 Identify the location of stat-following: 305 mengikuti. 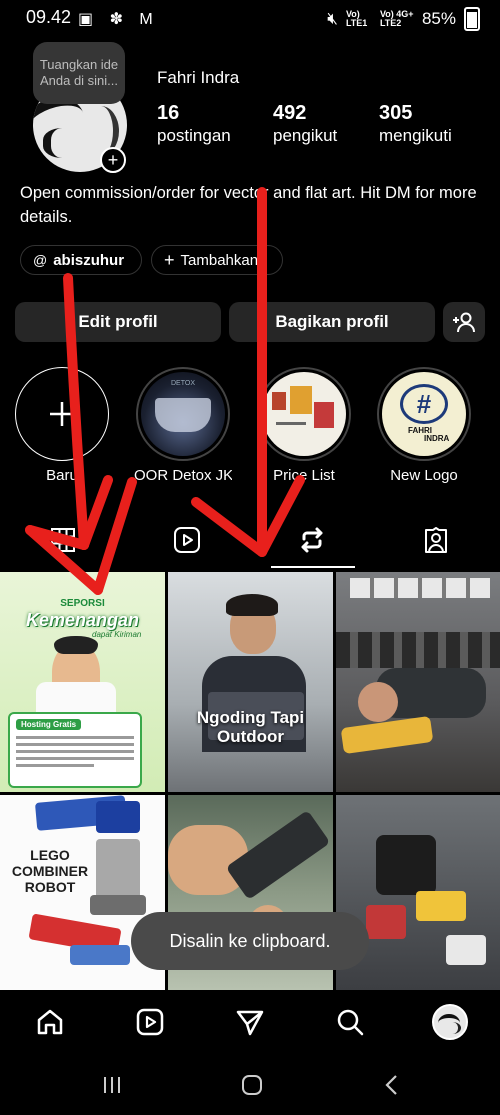
(415, 125).